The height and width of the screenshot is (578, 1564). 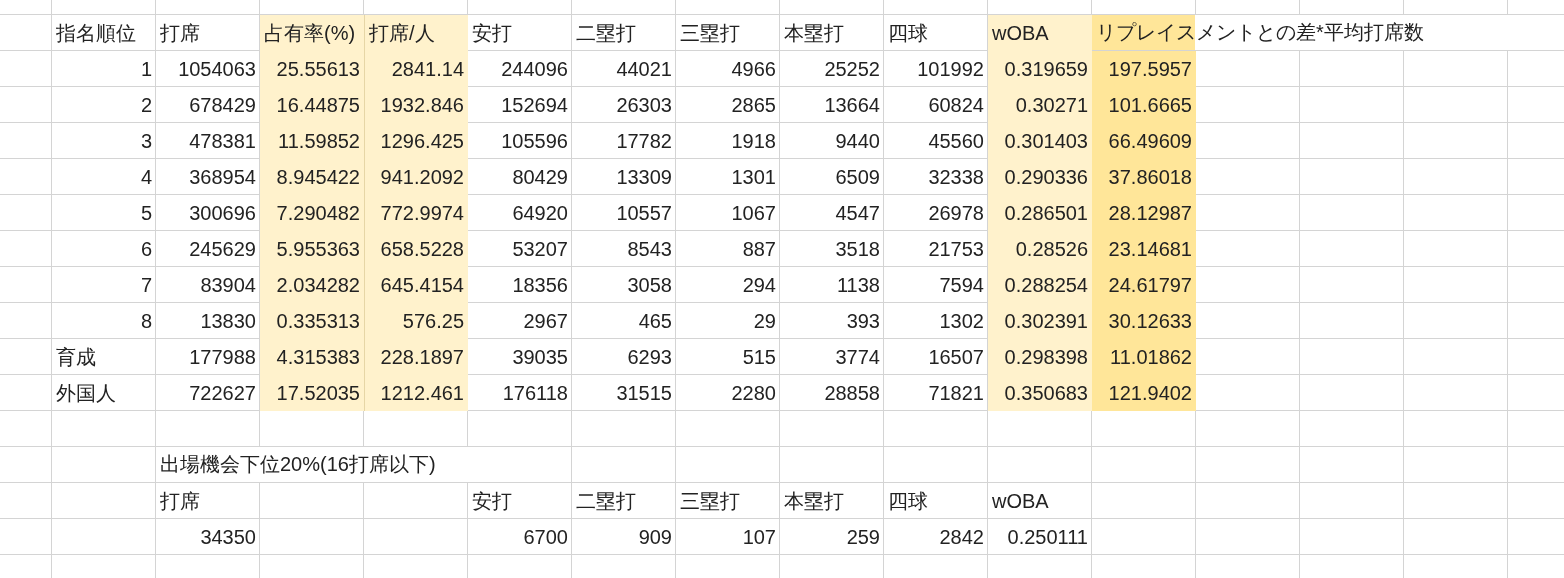 I want to click on table-cell-text: 6293, so click(x=649, y=357).